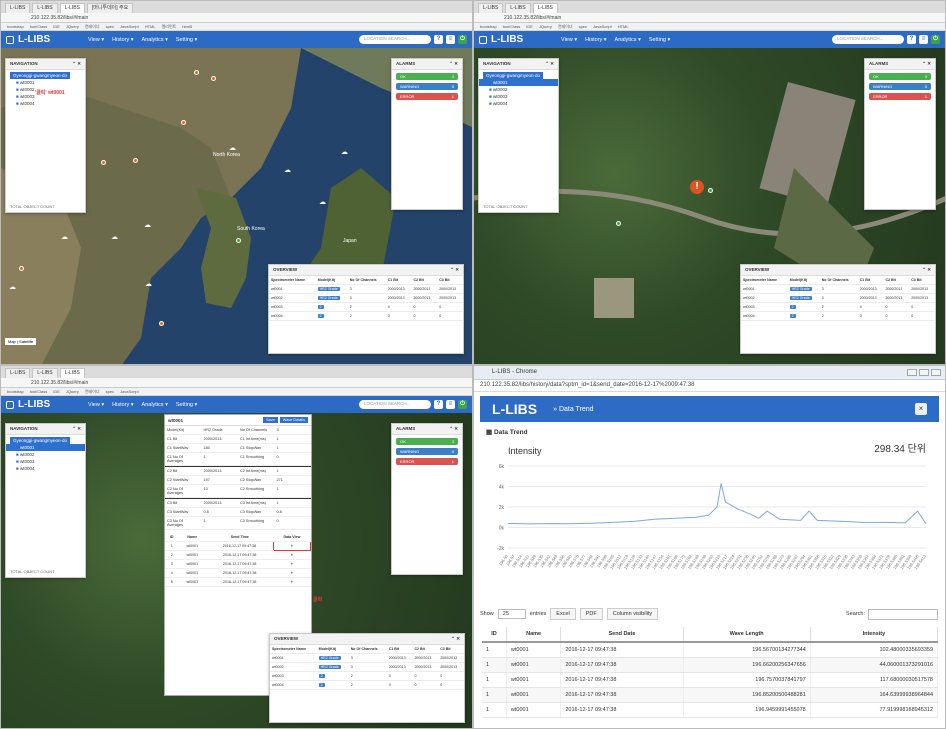 This screenshot has height=729, width=946. I want to click on menu-analytics: Analytics ▾, so click(155, 405).